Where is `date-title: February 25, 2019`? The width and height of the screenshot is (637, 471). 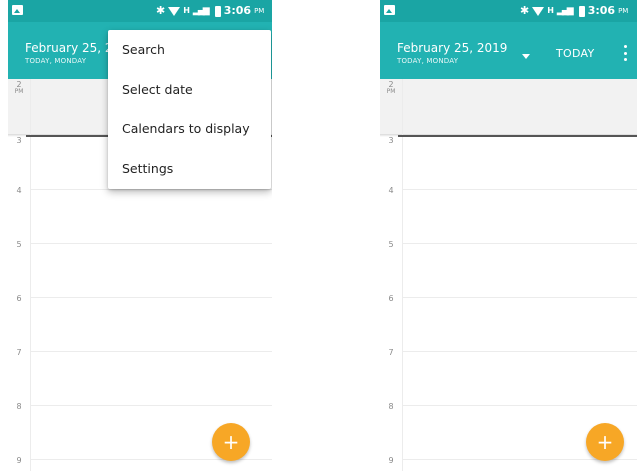 date-title: February 25, 2019 is located at coordinates (452, 48).